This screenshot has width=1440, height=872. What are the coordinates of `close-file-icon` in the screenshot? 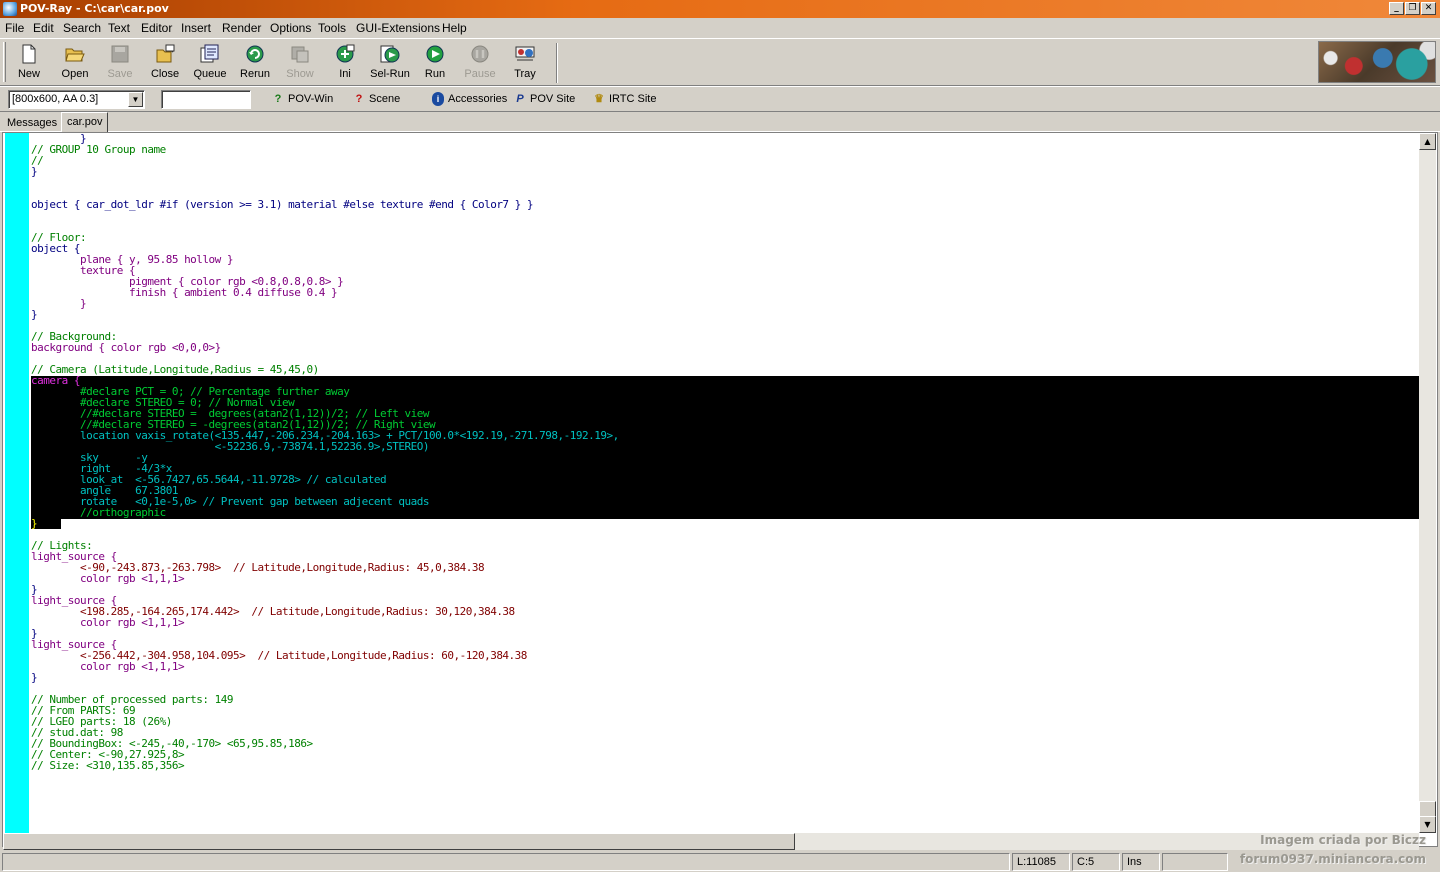 It's located at (165, 53).